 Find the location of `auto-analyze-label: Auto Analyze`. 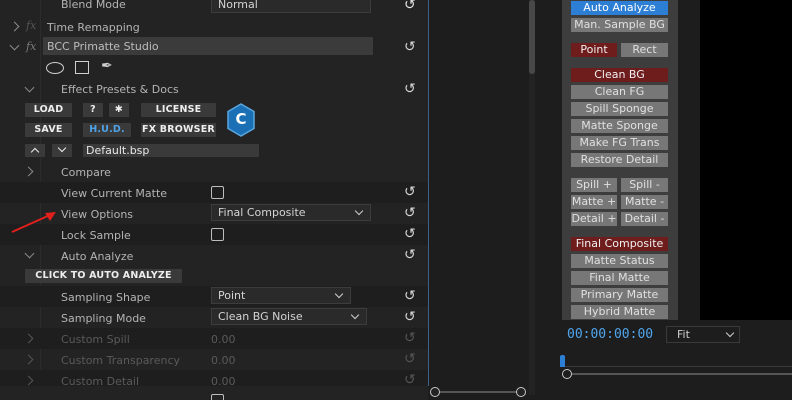

auto-analyze-label: Auto Analyze is located at coordinates (97, 256).